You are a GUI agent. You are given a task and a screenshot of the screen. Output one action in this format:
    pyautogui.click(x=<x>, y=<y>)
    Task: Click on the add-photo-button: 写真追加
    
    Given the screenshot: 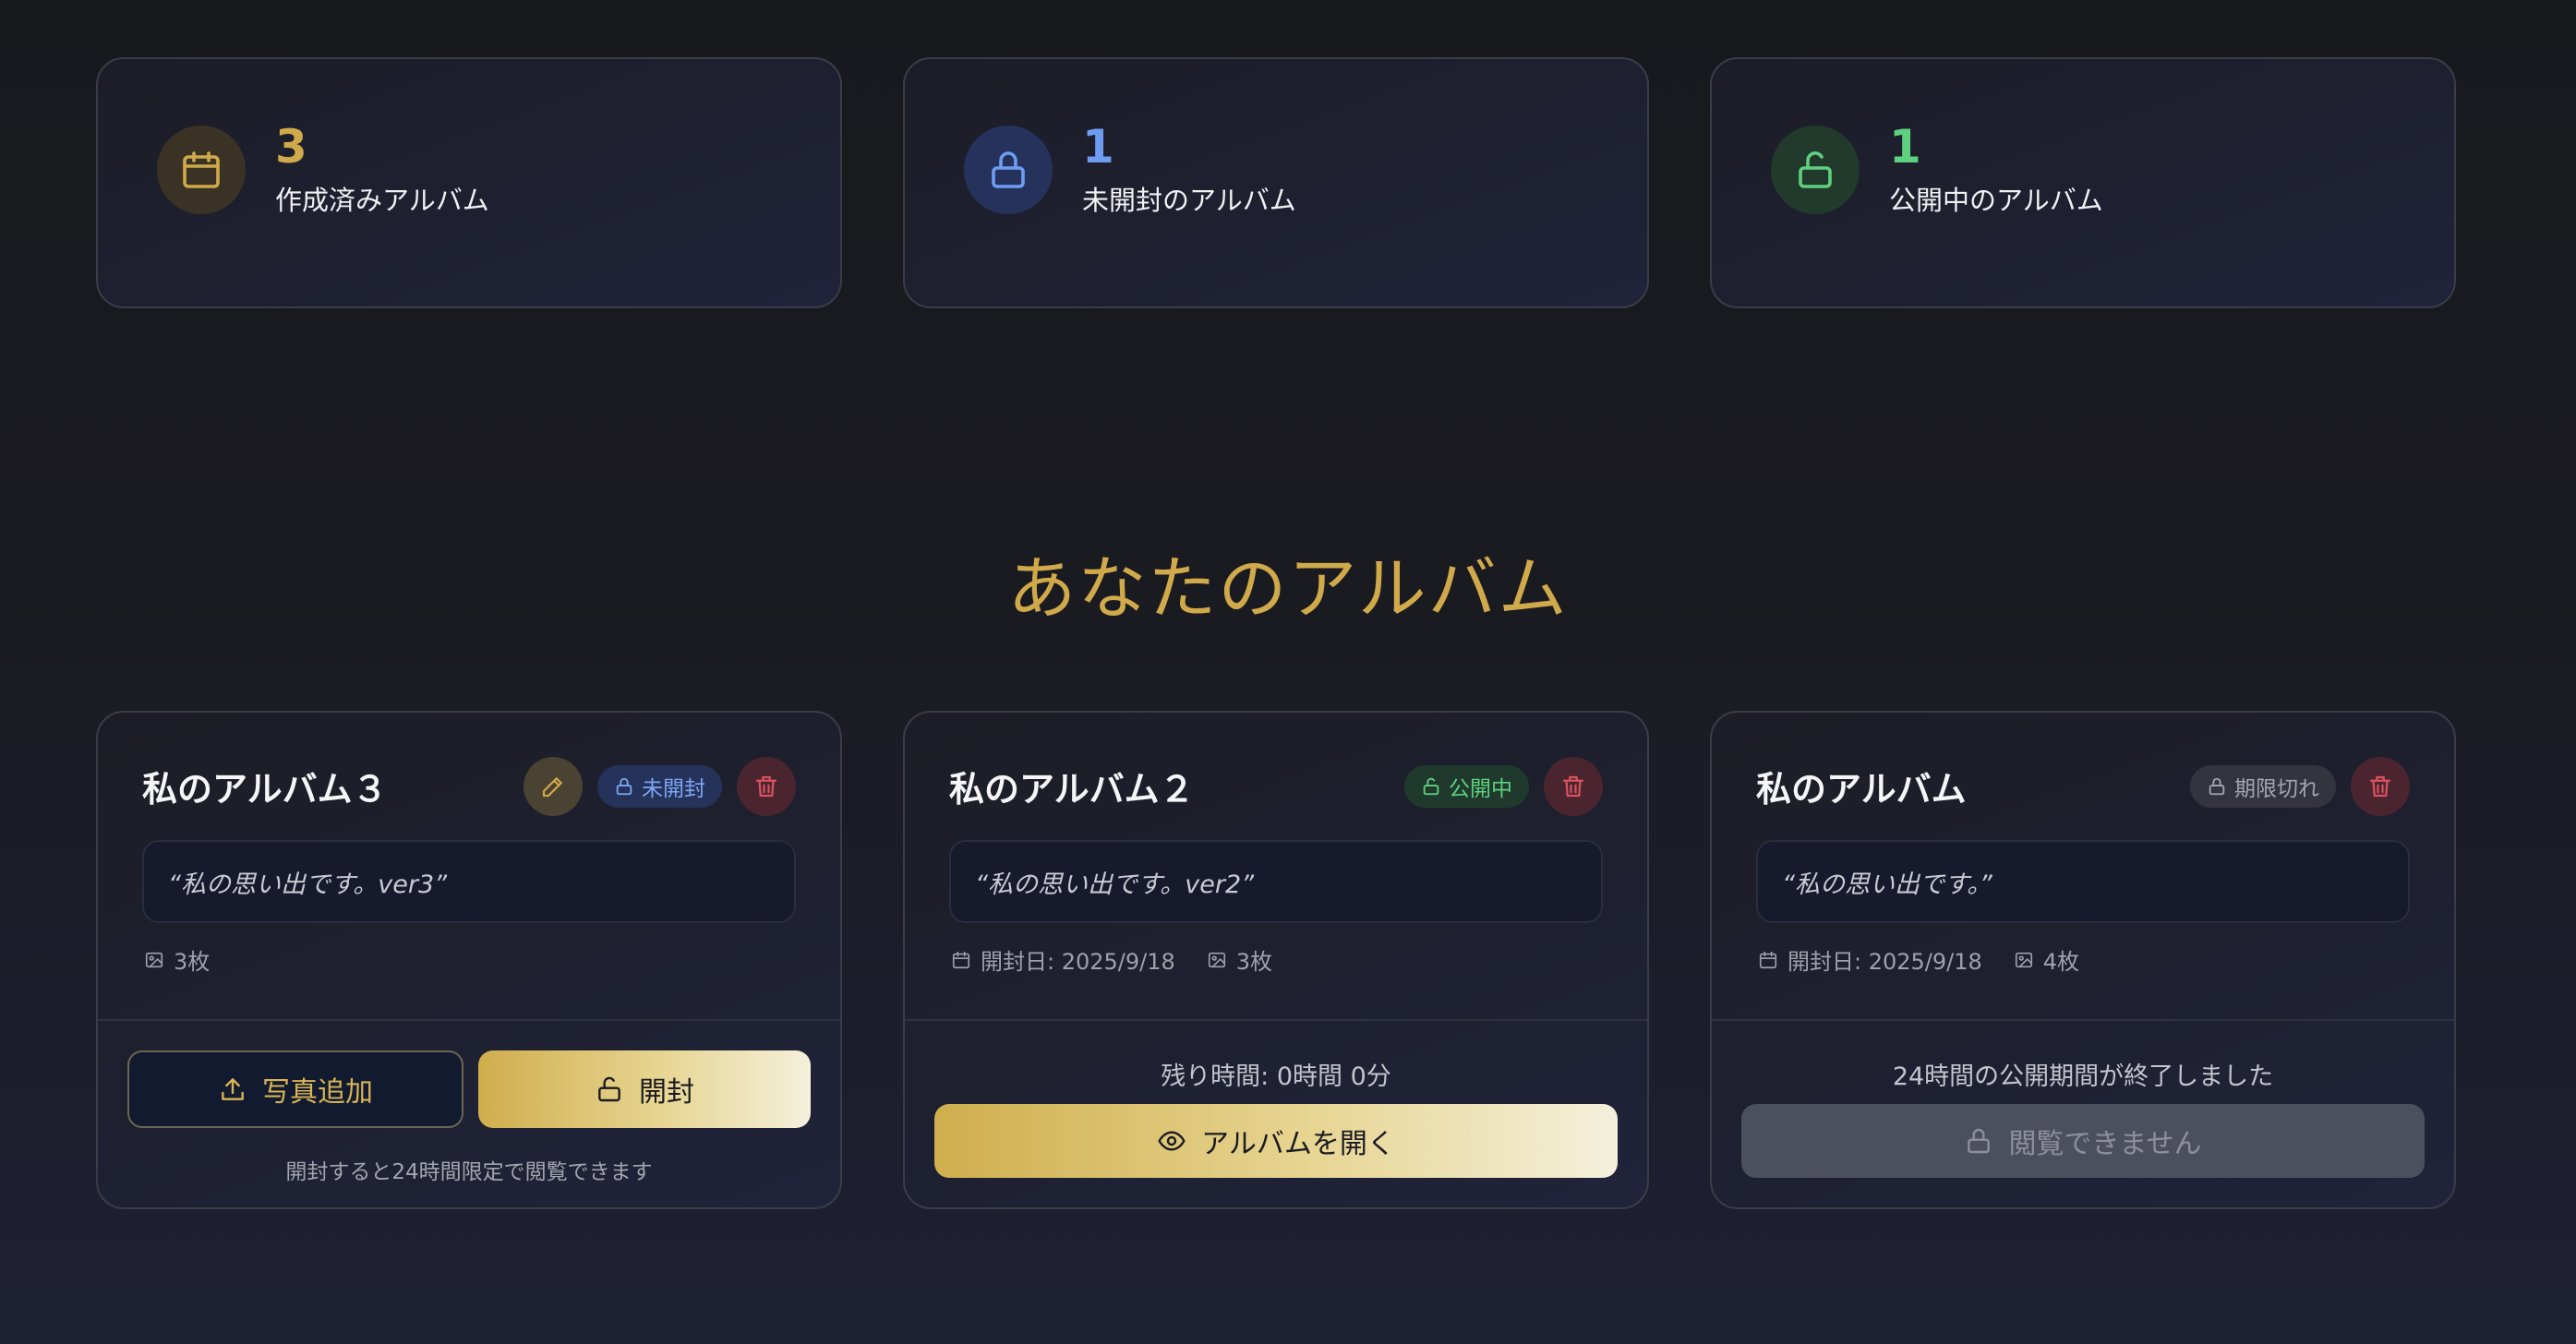 What is the action you would take?
    pyautogui.click(x=295, y=1089)
    